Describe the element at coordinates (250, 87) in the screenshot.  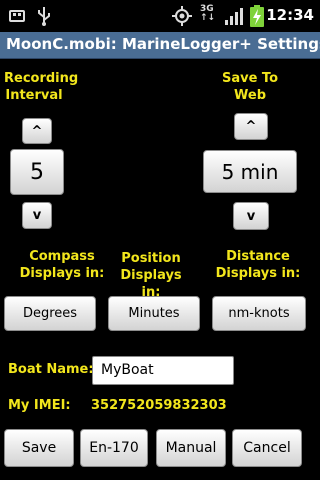
I see `save-to-web-label: Save To Web` at that location.